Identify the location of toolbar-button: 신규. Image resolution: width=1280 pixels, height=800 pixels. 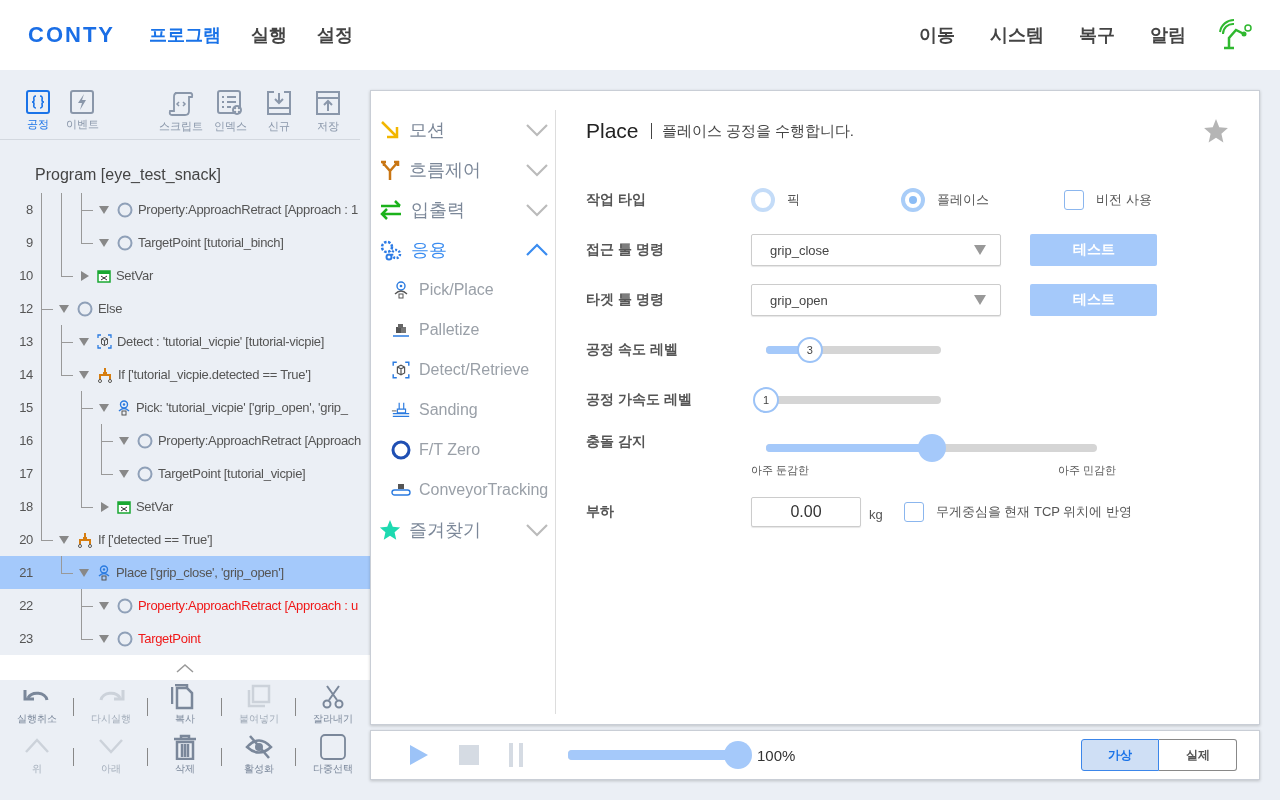
(279, 112).